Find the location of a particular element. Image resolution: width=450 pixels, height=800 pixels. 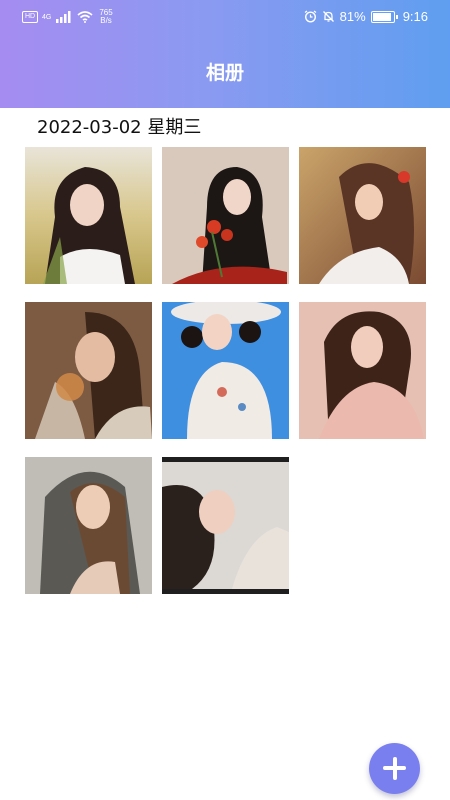

battery-percent: 81% is located at coordinates (352, 16).